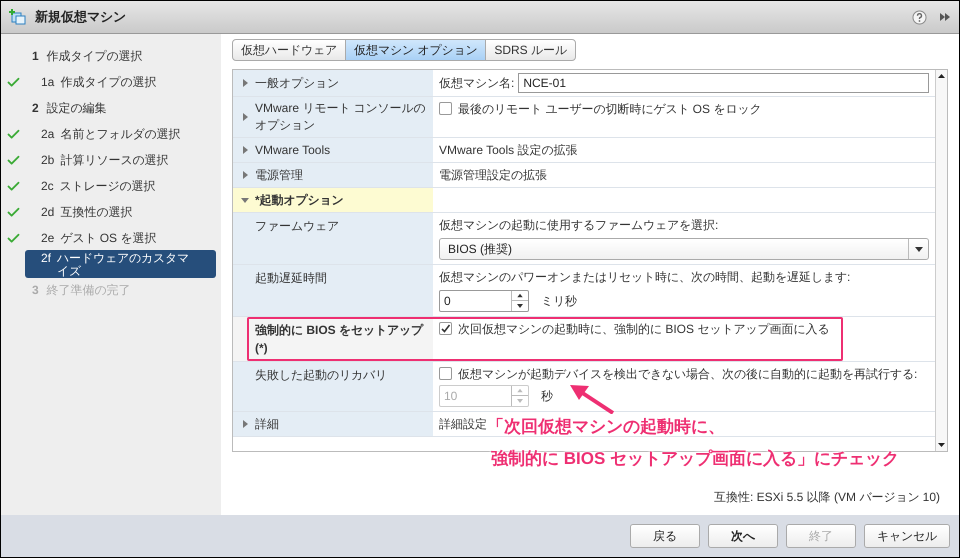  I want to click on setting-description: 仮想マシンのパワーオンまたはリセット時に、次の時間、起動を遅延します:, so click(644, 277).